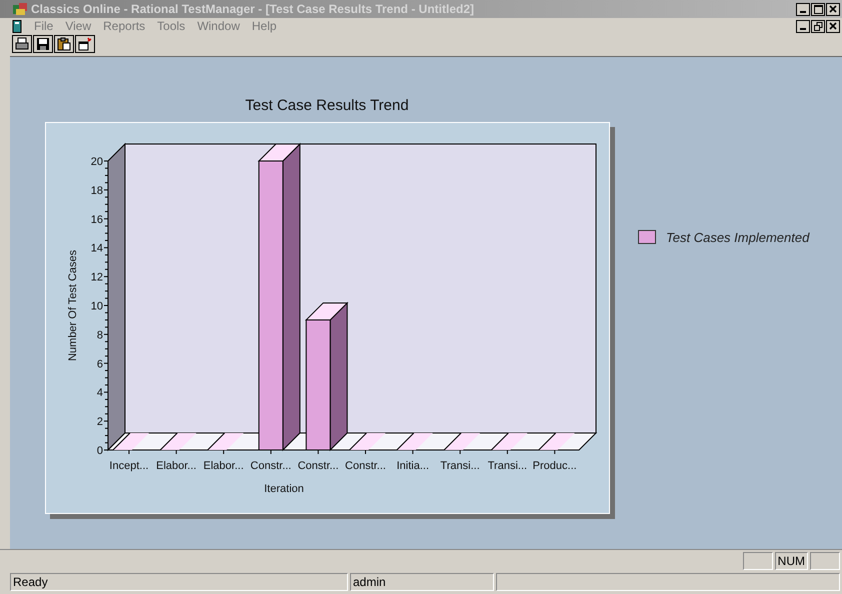 The width and height of the screenshot is (842, 594). I want to click on chart-title: Test Case Results Trend, so click(327, 105).